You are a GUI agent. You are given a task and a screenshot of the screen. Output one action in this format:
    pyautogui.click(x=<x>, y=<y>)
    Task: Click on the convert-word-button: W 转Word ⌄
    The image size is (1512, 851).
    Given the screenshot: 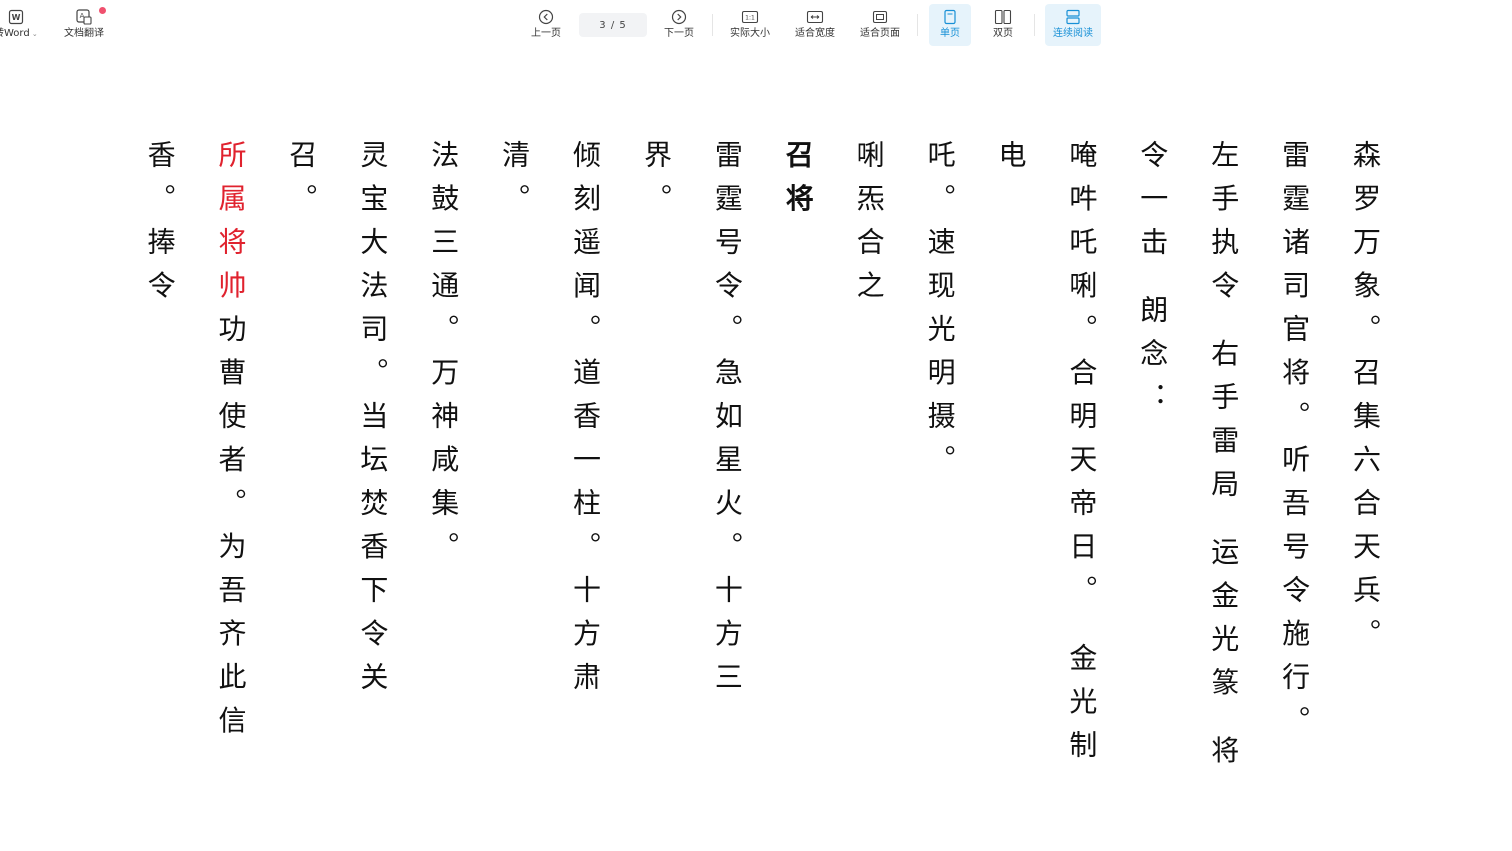 What is the action you would take?
    pyautogui.click(x=22, y=25)
    